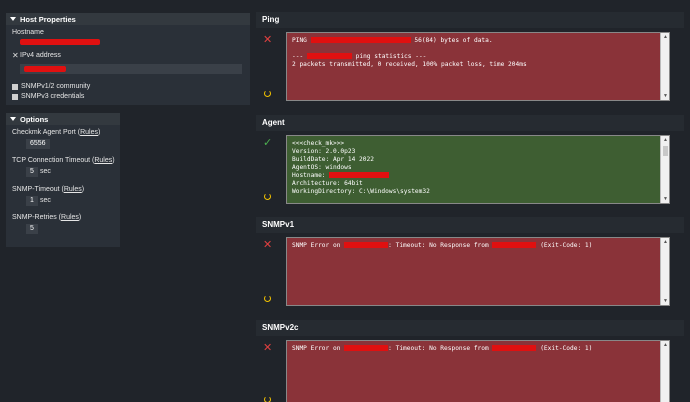  What do you see at coordinates (268, 245) in the screenshot?
I see `snmpv1-error-icon: ✕` at bounding box center [268, 245].